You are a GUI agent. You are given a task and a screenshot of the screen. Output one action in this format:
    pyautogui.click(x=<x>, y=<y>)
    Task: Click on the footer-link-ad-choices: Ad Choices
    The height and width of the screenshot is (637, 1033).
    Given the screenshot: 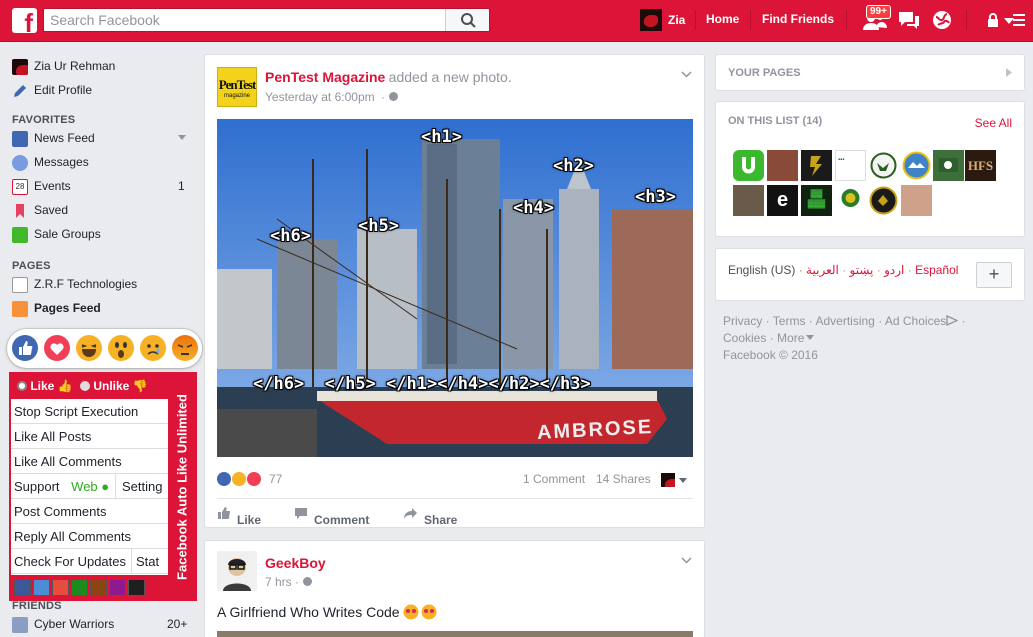 What is the action you would take?
    pyautogui.click(x=915, y=321)
    